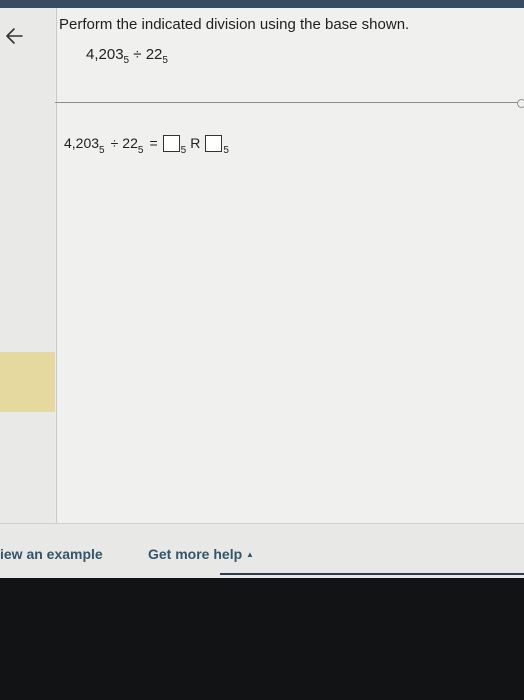  I want to click on left-rail-highlight, so click(27, 382).